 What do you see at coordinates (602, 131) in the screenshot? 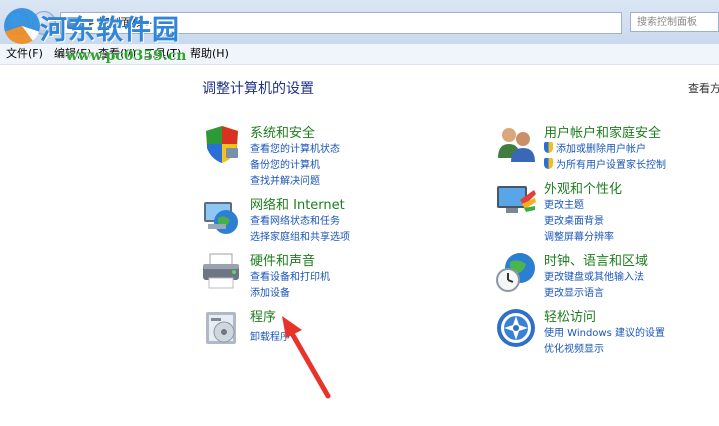
I see `category-title: 用户帐户和家庭安全` at bounding box center [602, 131].